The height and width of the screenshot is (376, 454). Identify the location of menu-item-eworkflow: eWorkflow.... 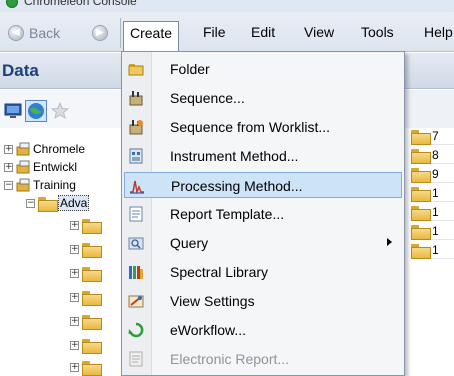
(263, 330).